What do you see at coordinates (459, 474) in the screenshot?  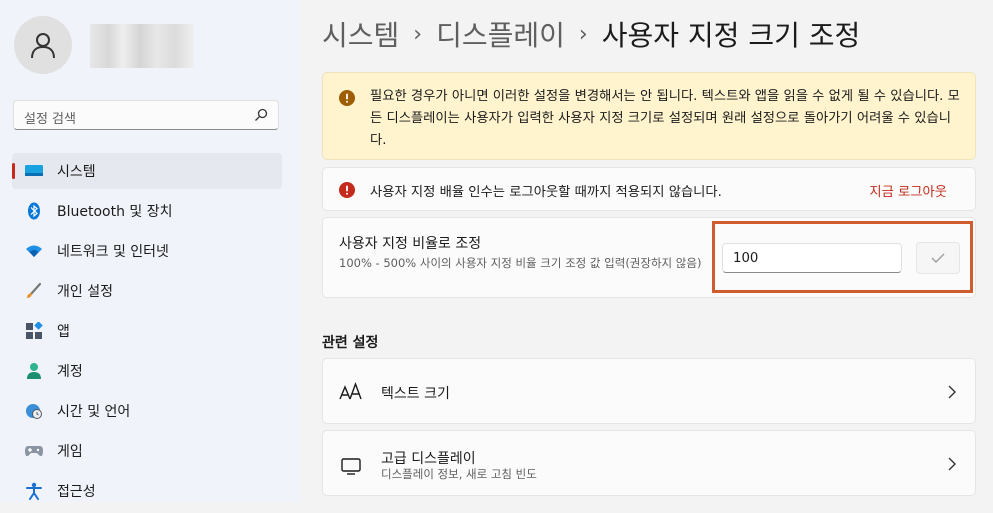 I see `advanced-display-subtitle: 디스플레이 정보, 새로 고침 빈도` at bounding box center [459, 474].